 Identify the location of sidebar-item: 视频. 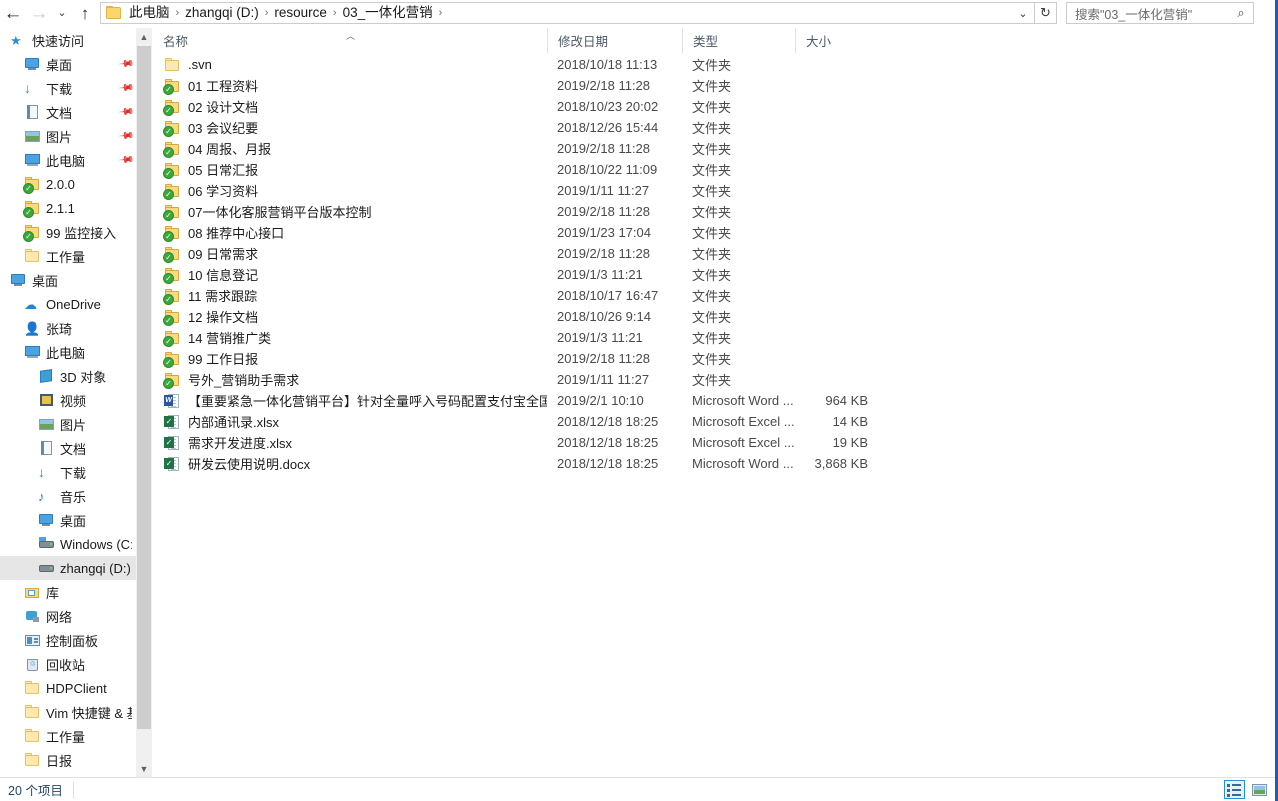
(68, 400).